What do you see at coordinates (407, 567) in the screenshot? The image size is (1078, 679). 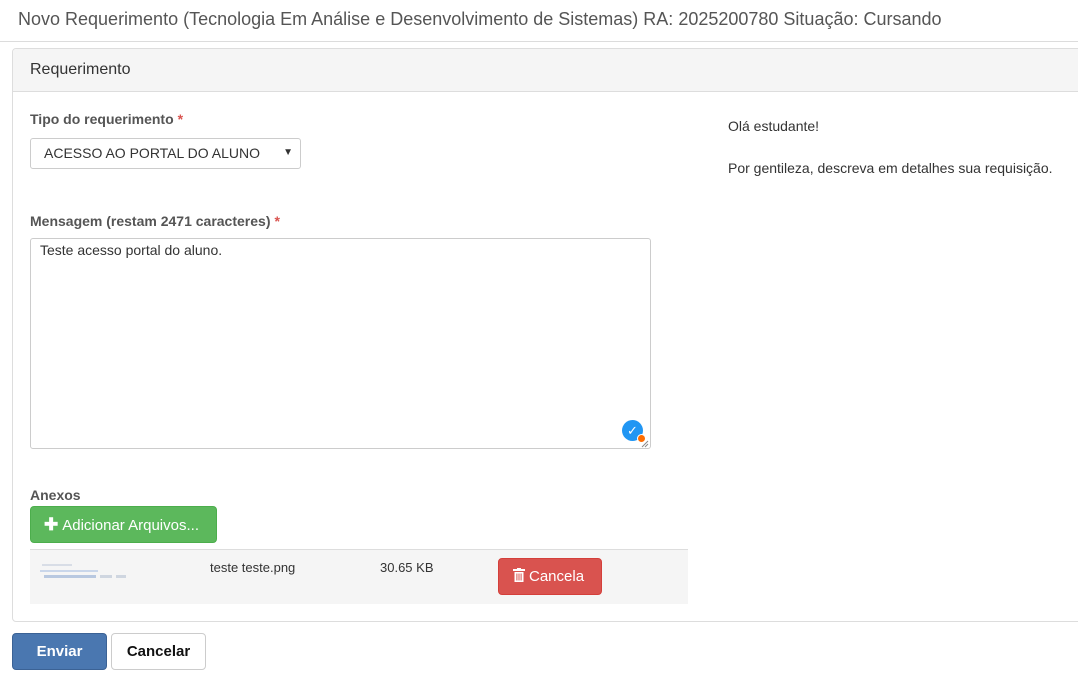 I see `file-size: 30.65 KB` at bounding box center [407, 567].